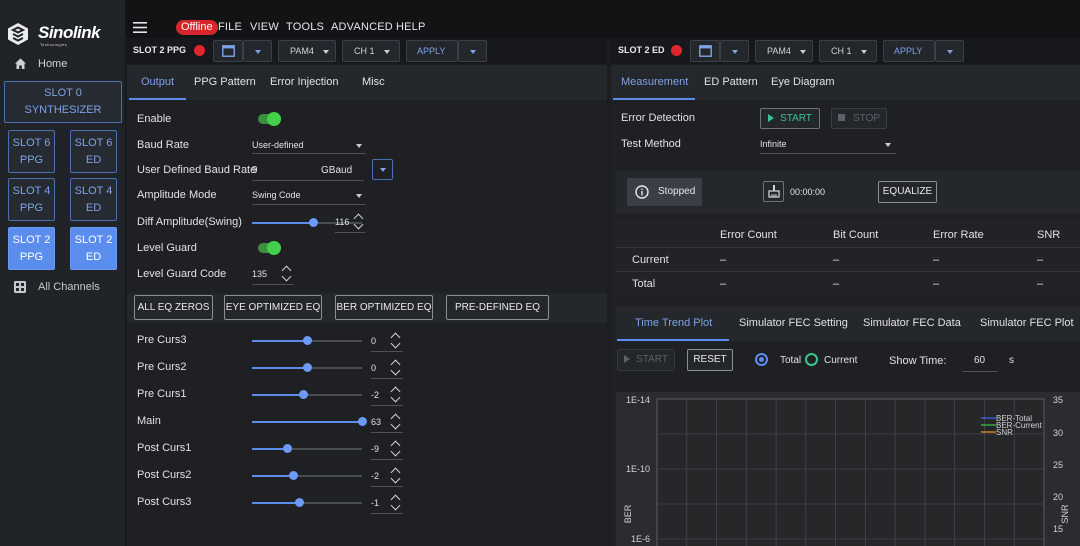 The height and width of the screenshot is (546, 1080). What do you see at coordinates (912, 323) in the screenshot?
I see `tab-simulator-fec-data: Simulator FEC Data` at bounding box center [912, 323].